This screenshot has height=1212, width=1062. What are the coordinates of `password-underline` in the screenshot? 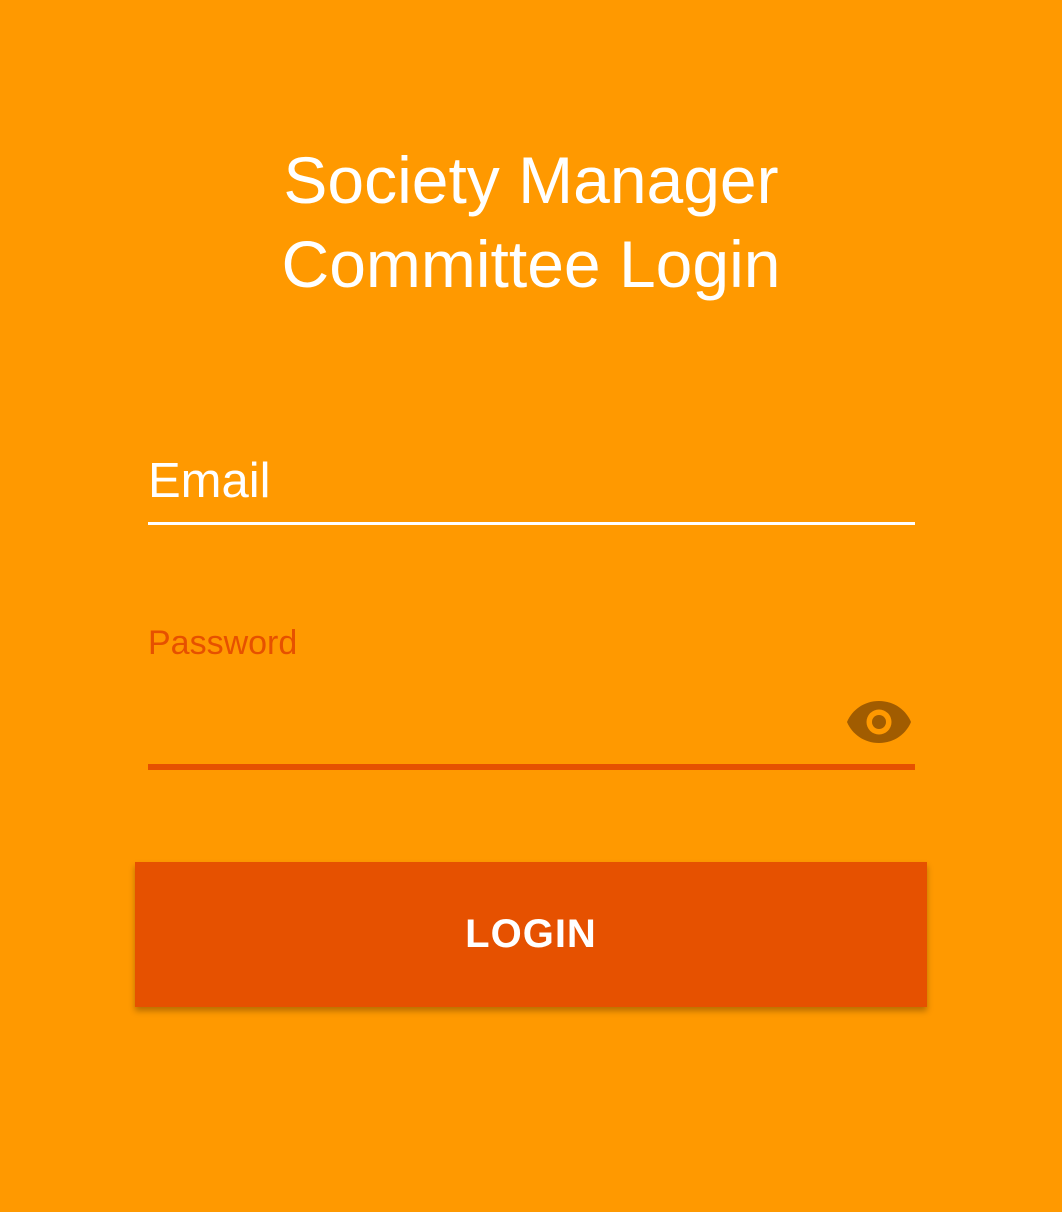 It's located at (531, 767).